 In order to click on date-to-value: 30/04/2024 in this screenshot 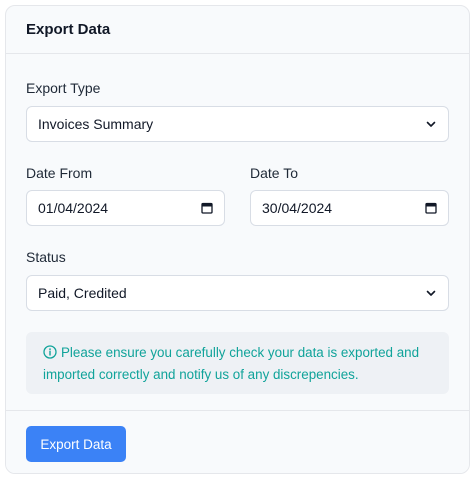, I will do `click(297, 208)`.